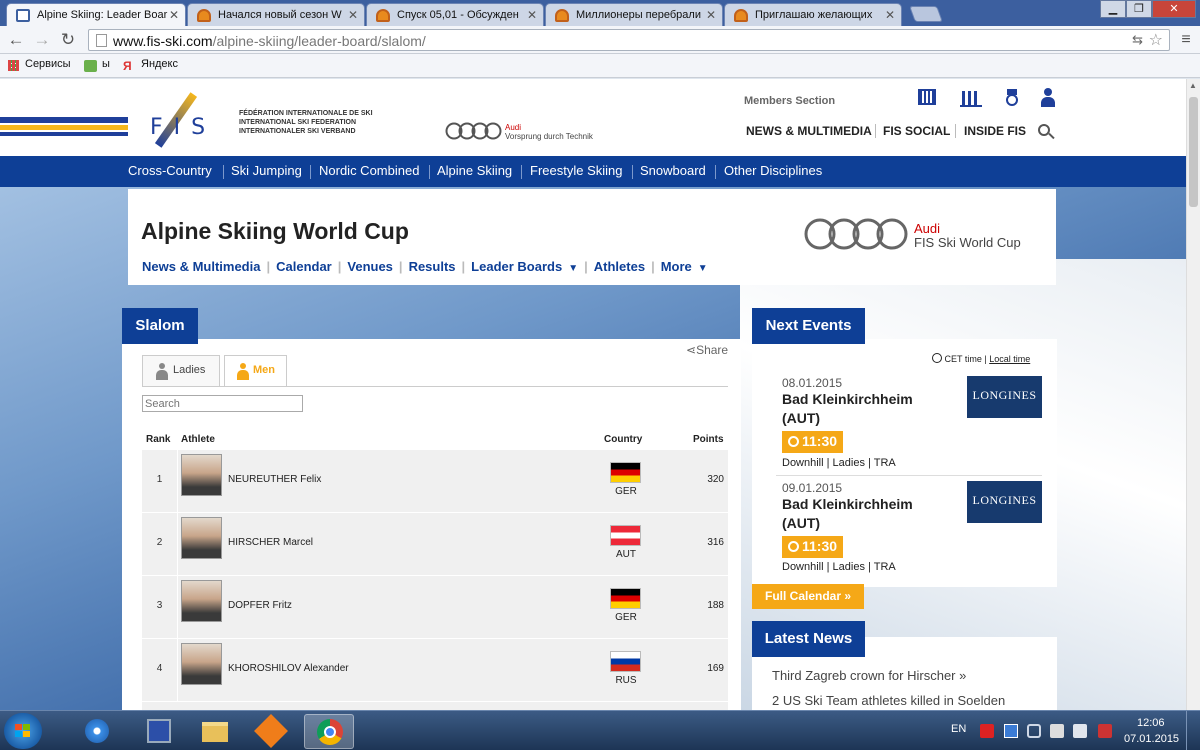  I want to click on search-icon, so click(1047, 133).